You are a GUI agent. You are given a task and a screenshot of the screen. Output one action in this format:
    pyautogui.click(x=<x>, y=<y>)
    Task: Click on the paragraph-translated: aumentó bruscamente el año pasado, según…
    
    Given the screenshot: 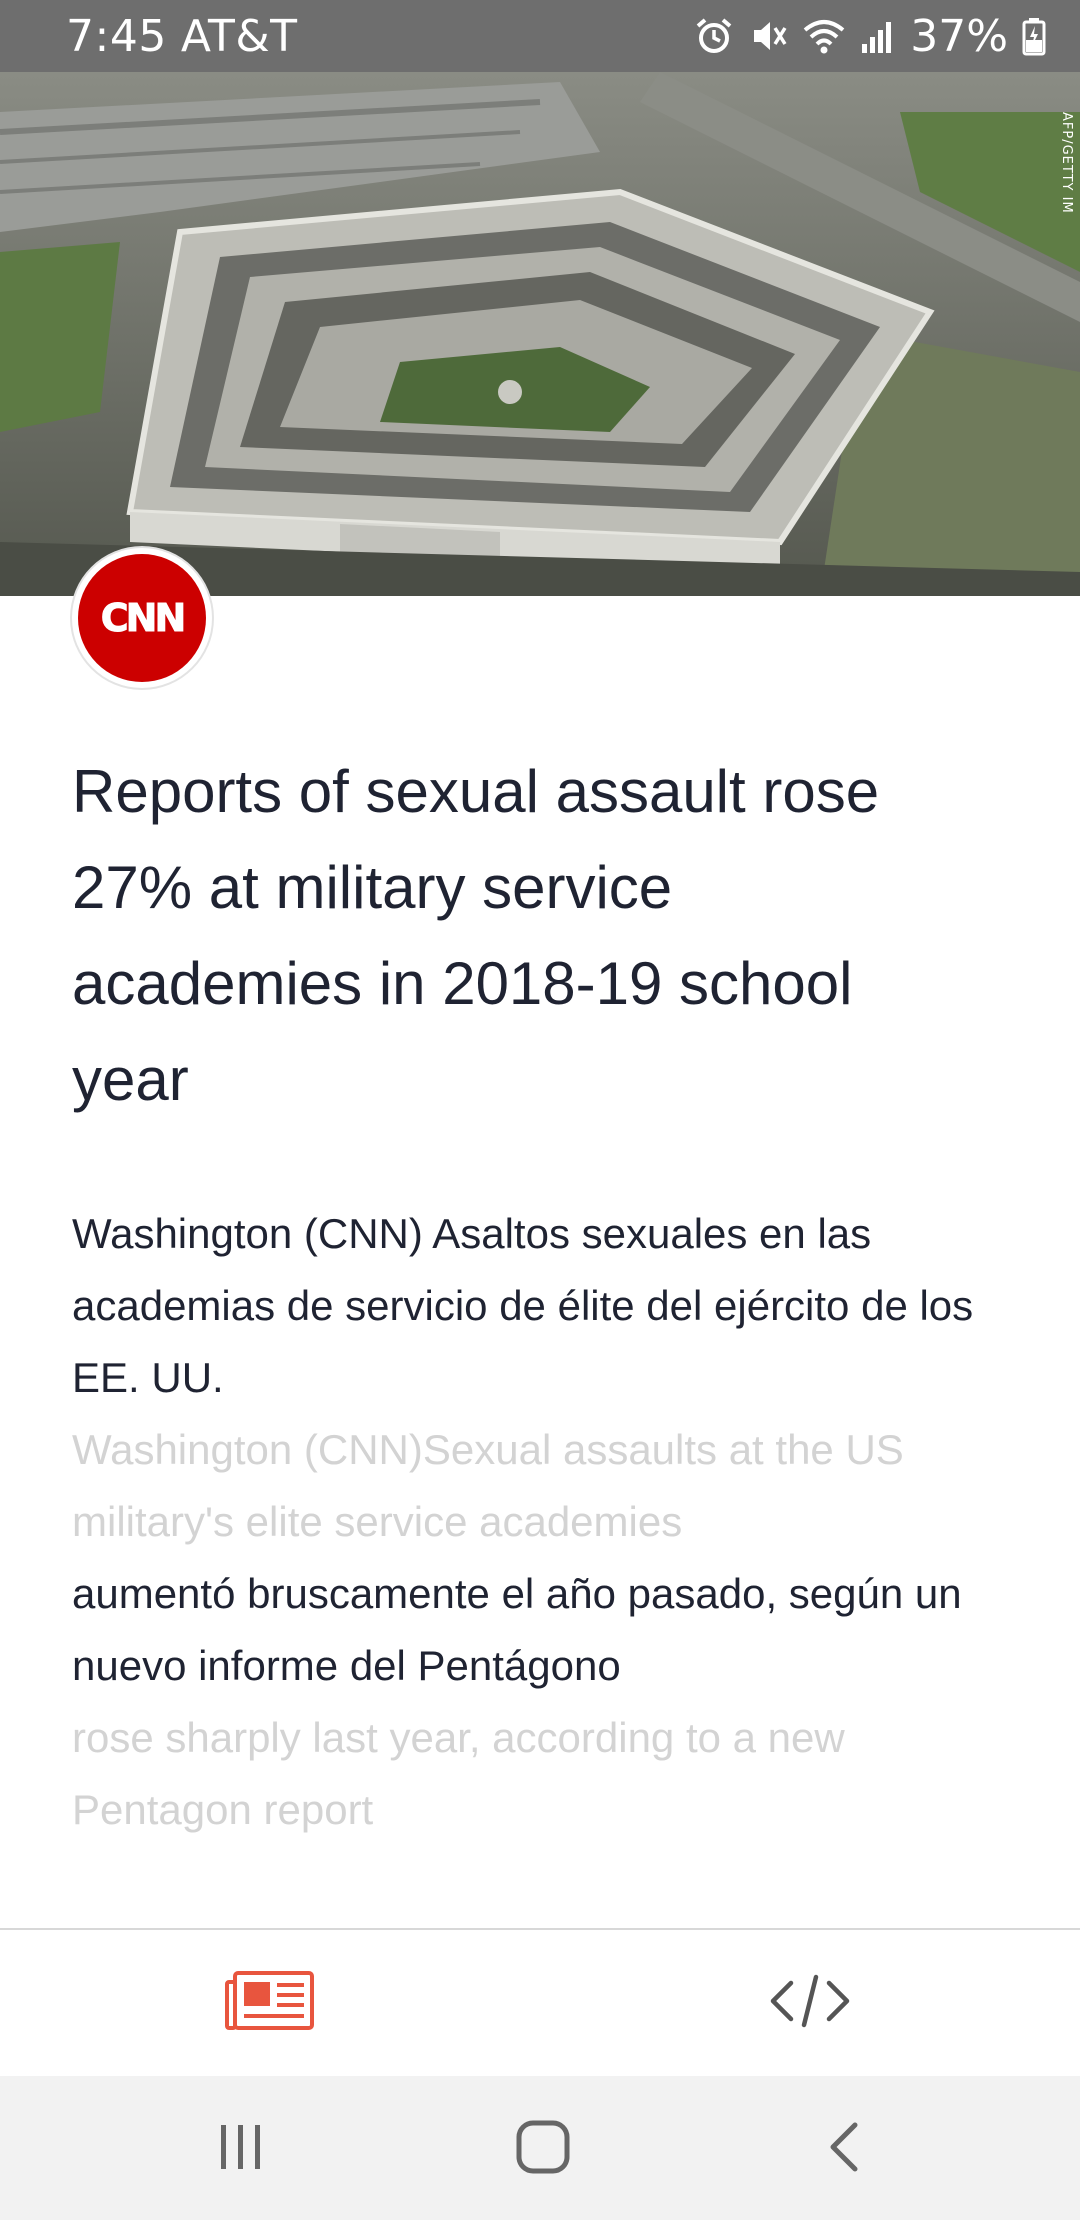 What is the action you would take?
    pyautogui.click(x=517, y=1629)
    